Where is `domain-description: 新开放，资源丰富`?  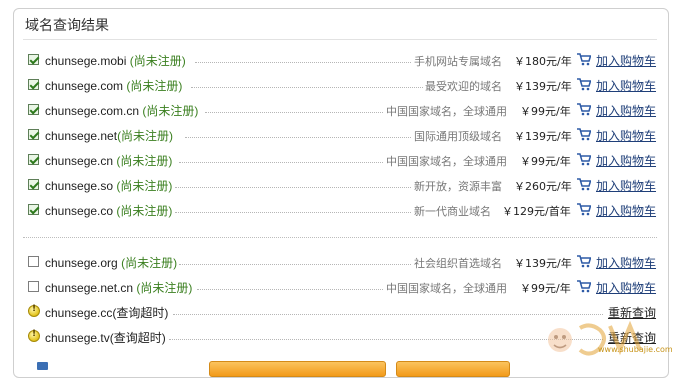
domain-description: 新开放，资源丰富 is located at coordinates (457, 186).